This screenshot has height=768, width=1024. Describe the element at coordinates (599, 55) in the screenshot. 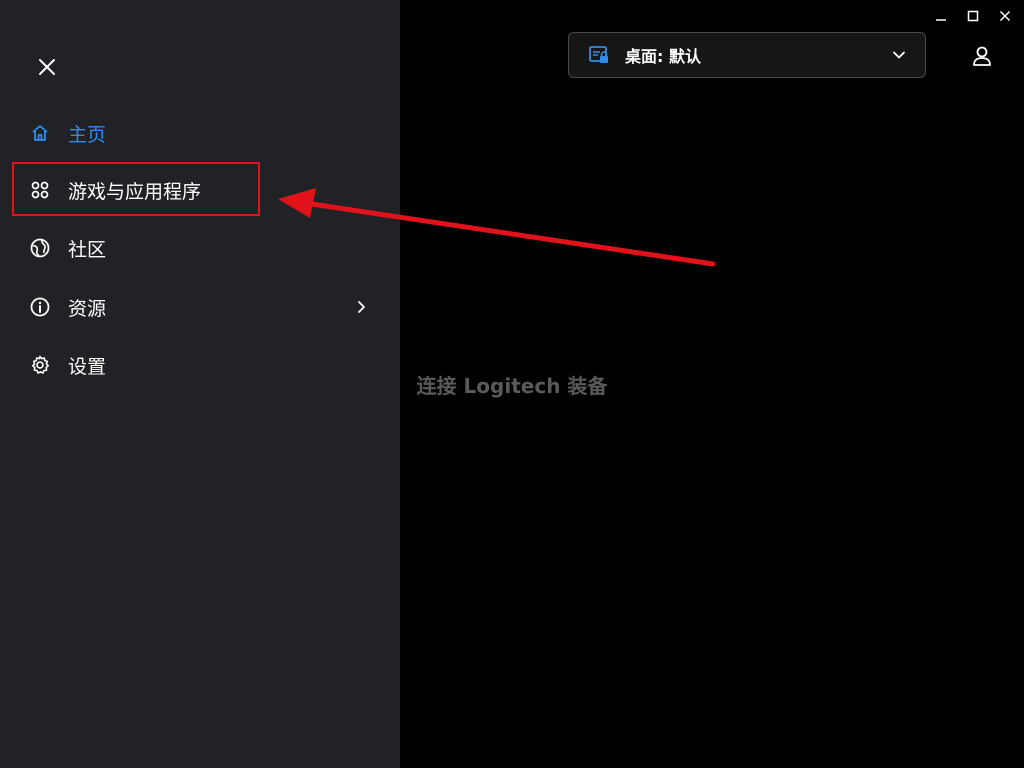

I see `desktop-profile-icon` at that location.